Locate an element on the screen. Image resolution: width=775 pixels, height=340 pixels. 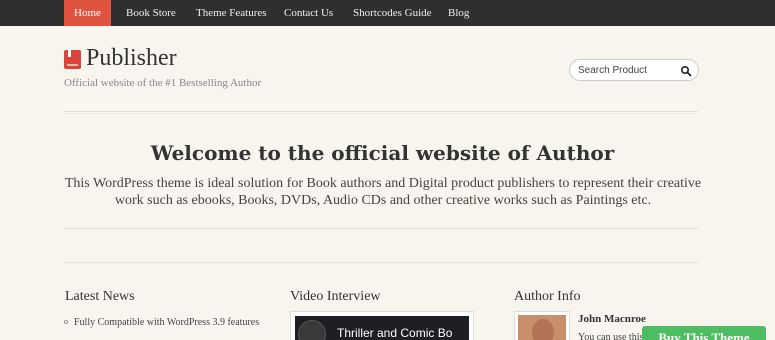
author-info-title: Author Info is located at coordinates (547, 296).